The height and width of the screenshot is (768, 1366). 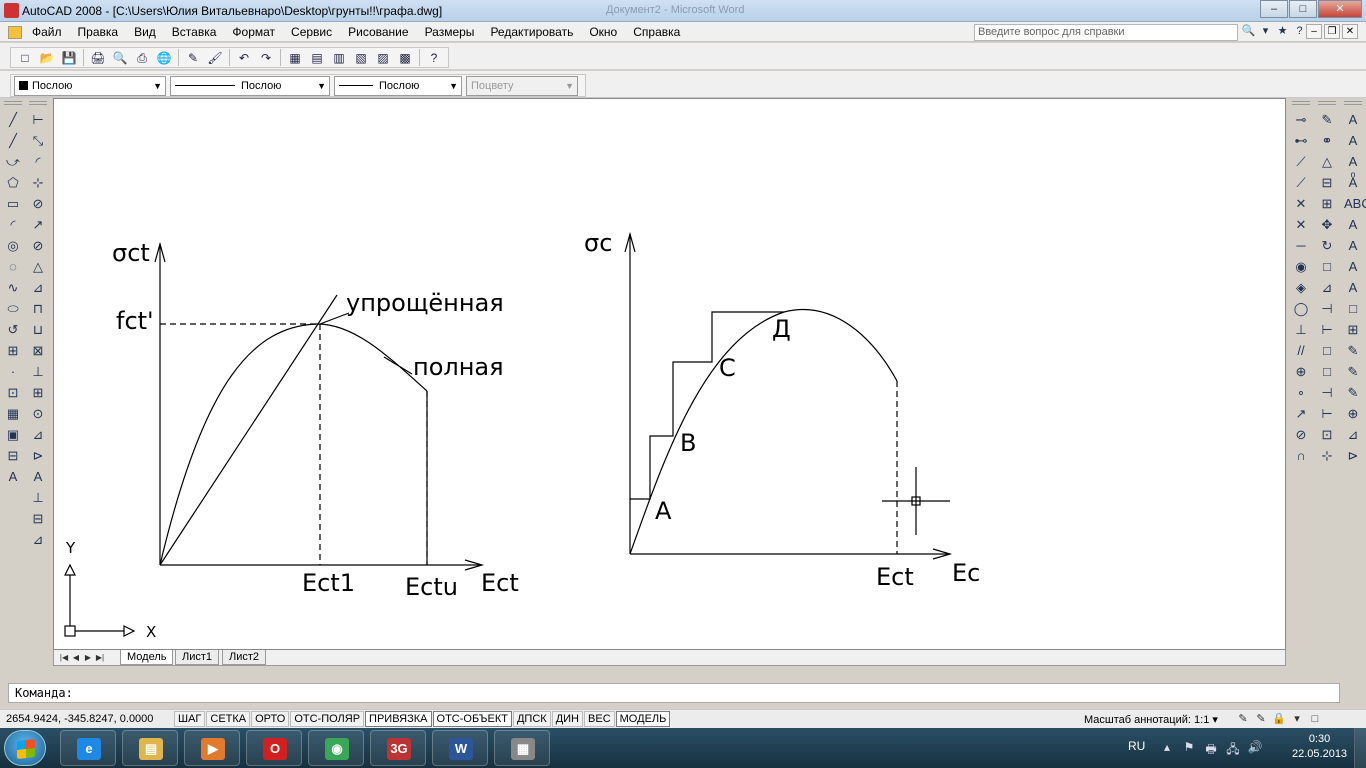 I want to click on draw-tool-icon: ⊟, so click(x=13, y=455).